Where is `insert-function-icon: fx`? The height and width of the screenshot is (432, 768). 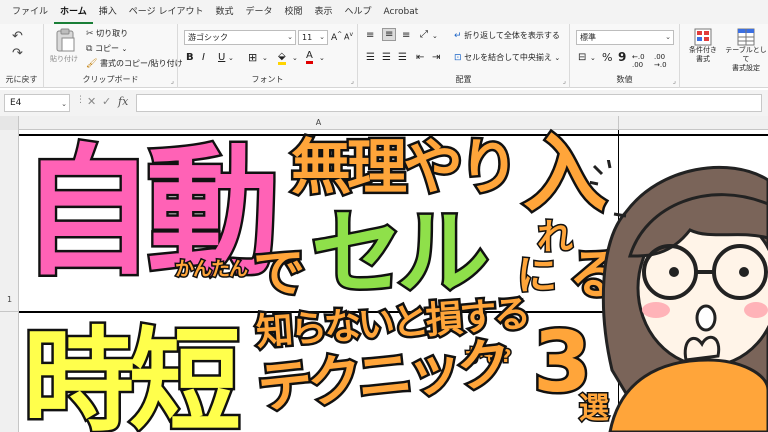
insert-function-icon: fx is located at coordinates (123, 101).